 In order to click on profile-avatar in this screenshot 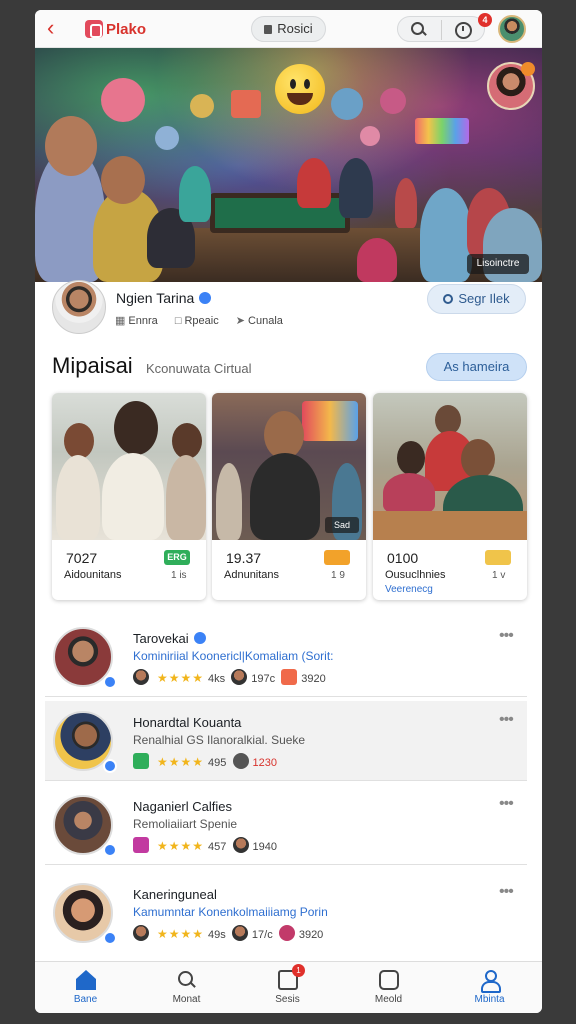, I will do `click(79, 307)`.